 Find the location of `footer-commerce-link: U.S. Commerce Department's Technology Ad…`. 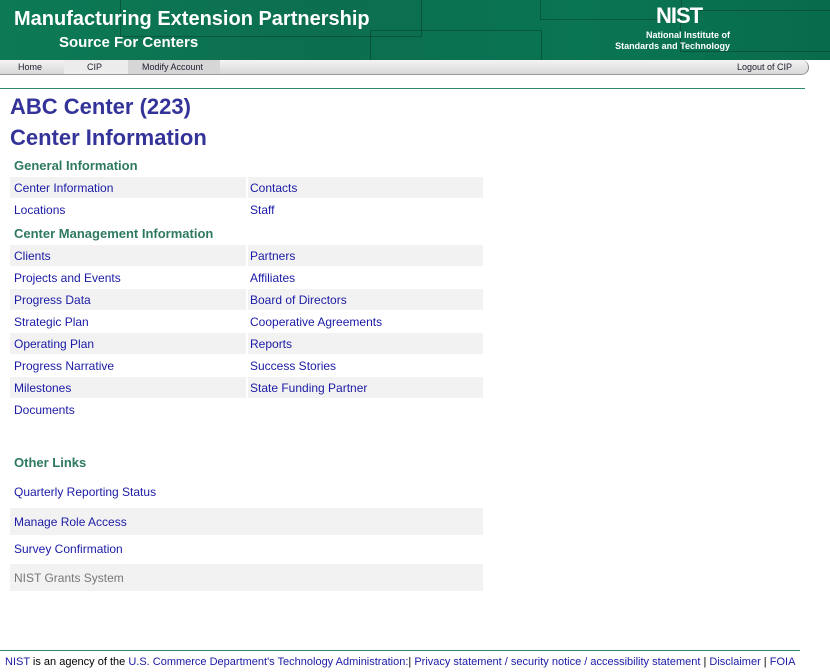

footer-commerce-link: U.S. Commerce Department's Technology Ad… is located at coordinates (268, 662).